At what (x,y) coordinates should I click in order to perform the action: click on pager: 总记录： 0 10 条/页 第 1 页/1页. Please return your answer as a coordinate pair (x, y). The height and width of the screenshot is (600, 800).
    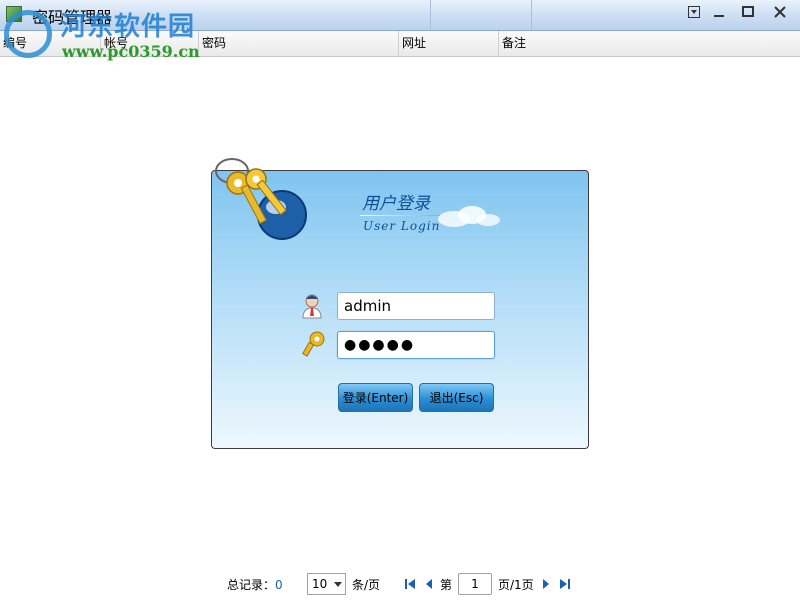
    Looking at the image, I should click on (400, 585).